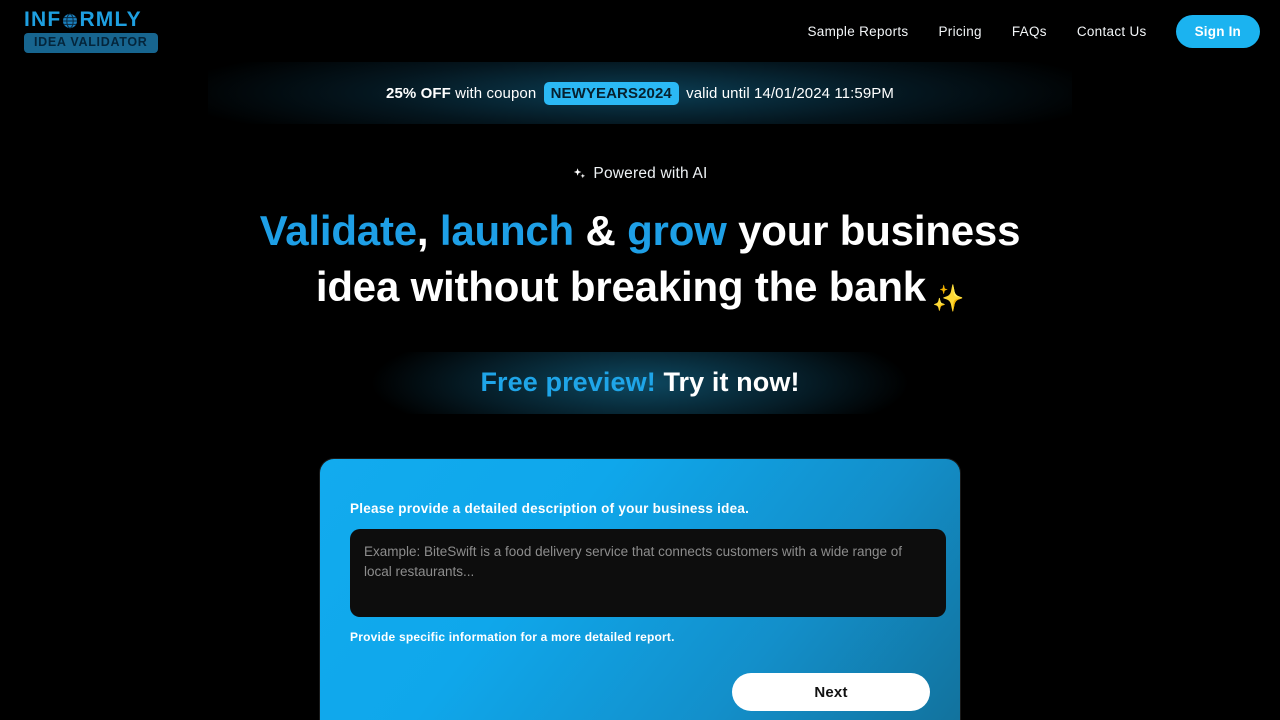  I want to click on promo-discount: 25% OFF, so click(418, 93).